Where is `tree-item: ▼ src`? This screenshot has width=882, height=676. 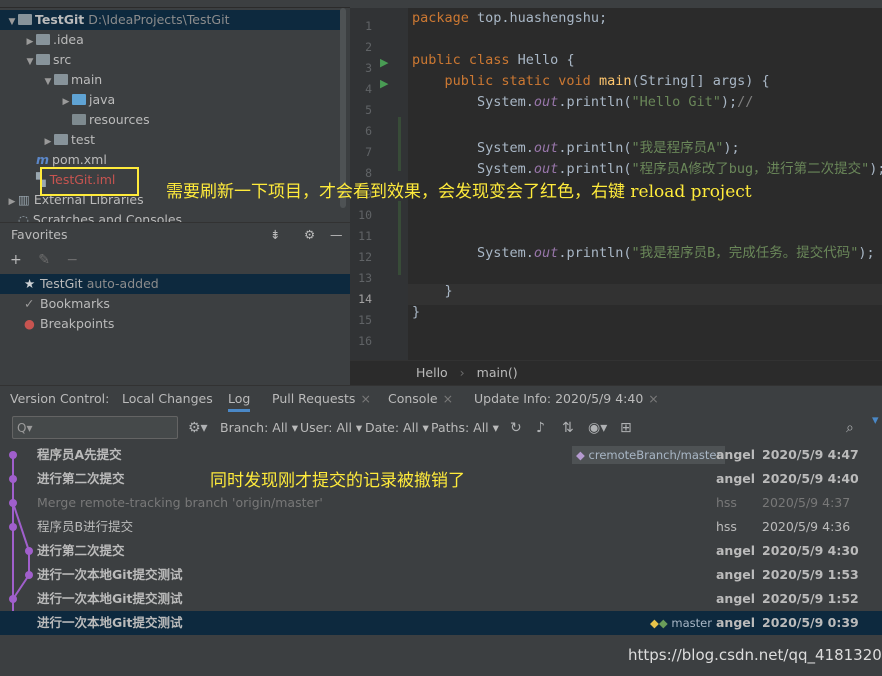
tree-item: ▼ src is located at coordinates (170, 60).